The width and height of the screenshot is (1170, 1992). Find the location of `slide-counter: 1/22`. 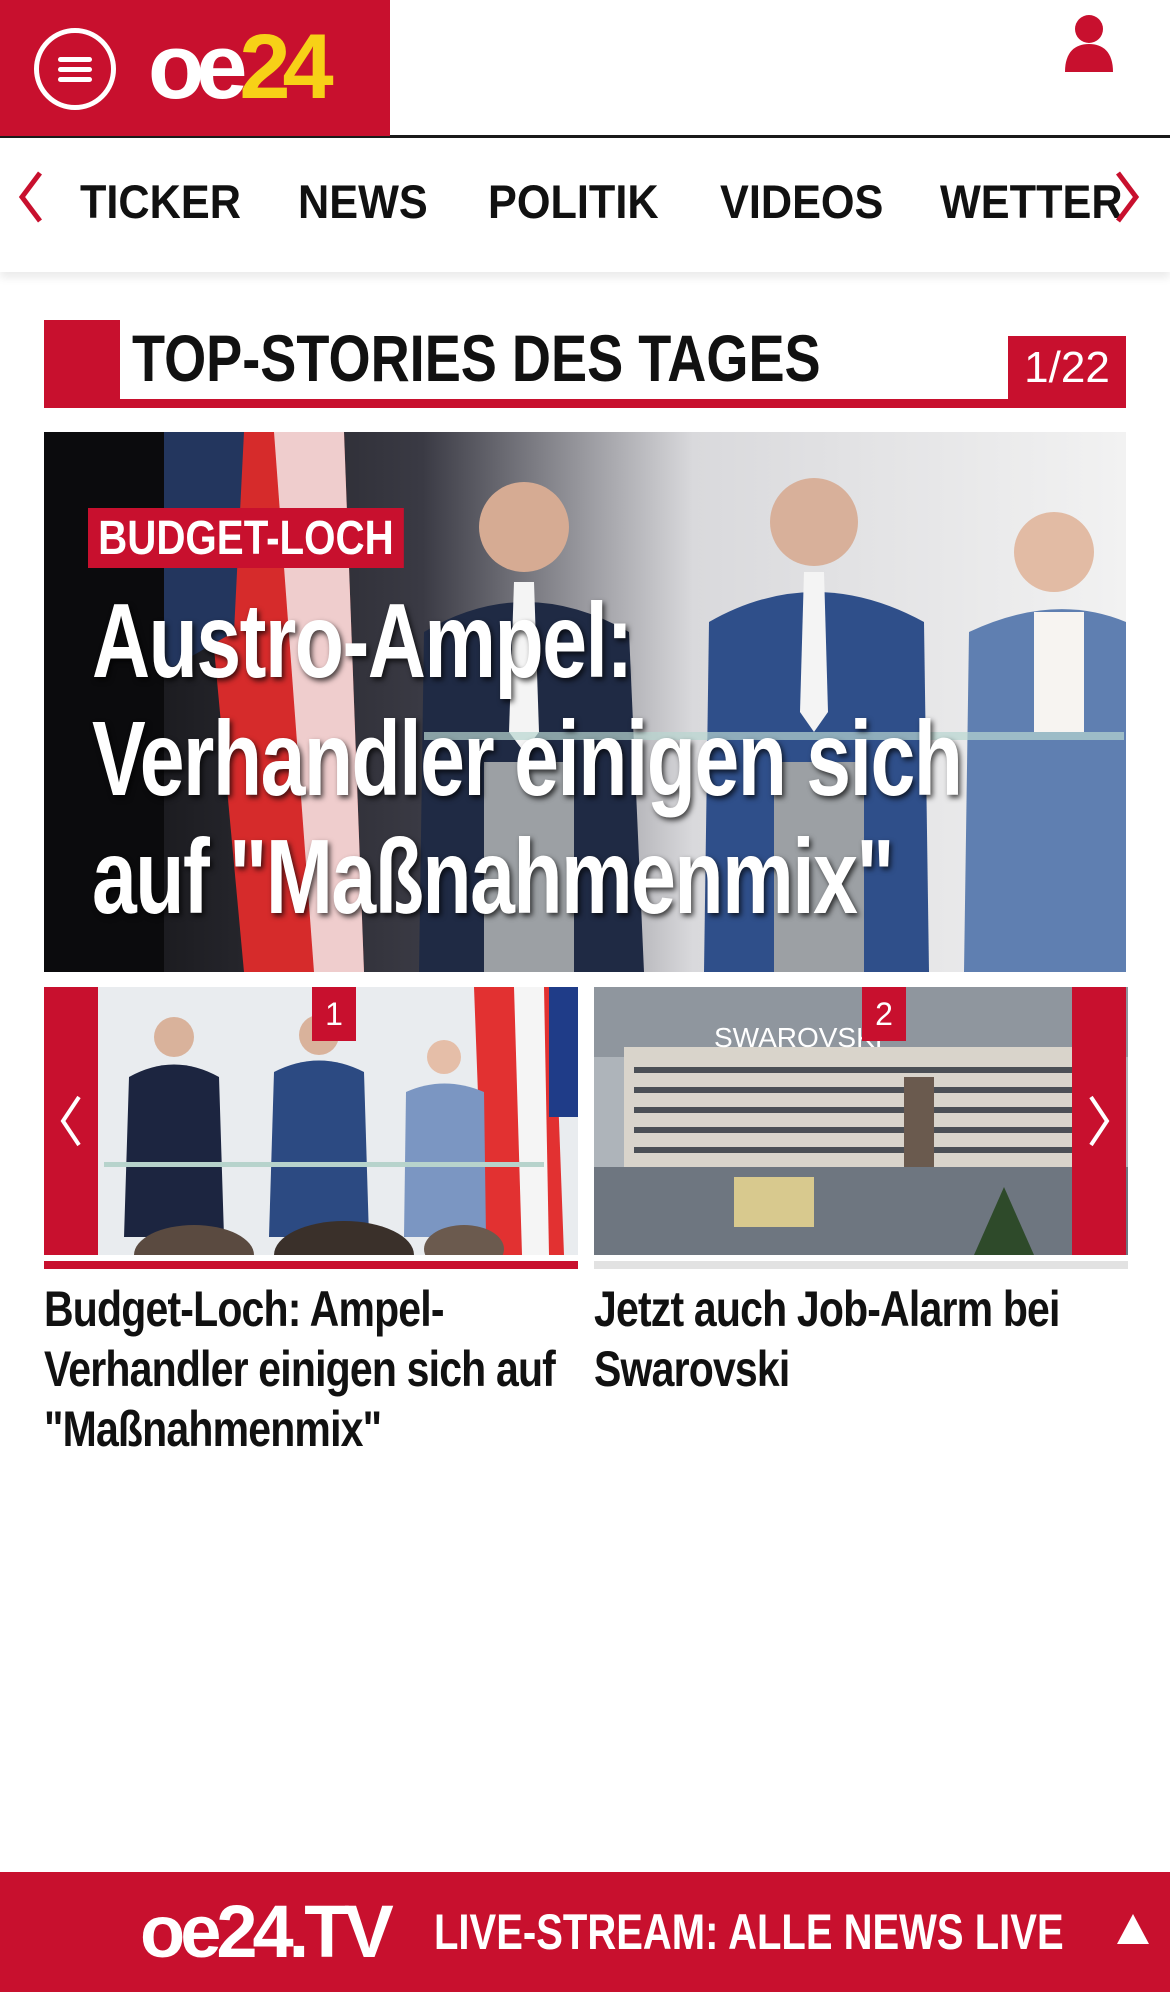

slide-counter: 1/22 is located at coordinates (1067, 368).